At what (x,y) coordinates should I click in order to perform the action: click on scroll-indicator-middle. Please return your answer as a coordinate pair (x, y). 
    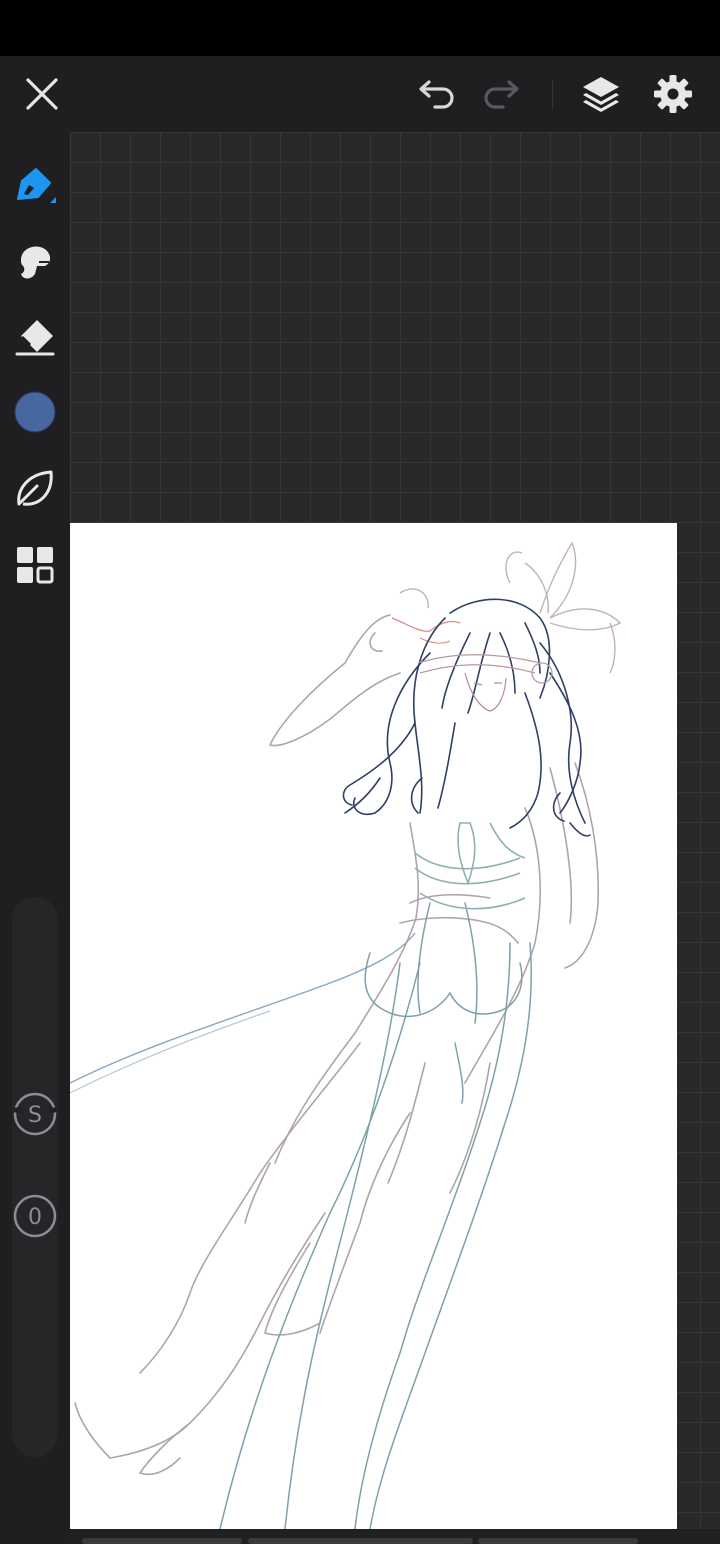
    Looking at the image, I should click on (360, 1541).